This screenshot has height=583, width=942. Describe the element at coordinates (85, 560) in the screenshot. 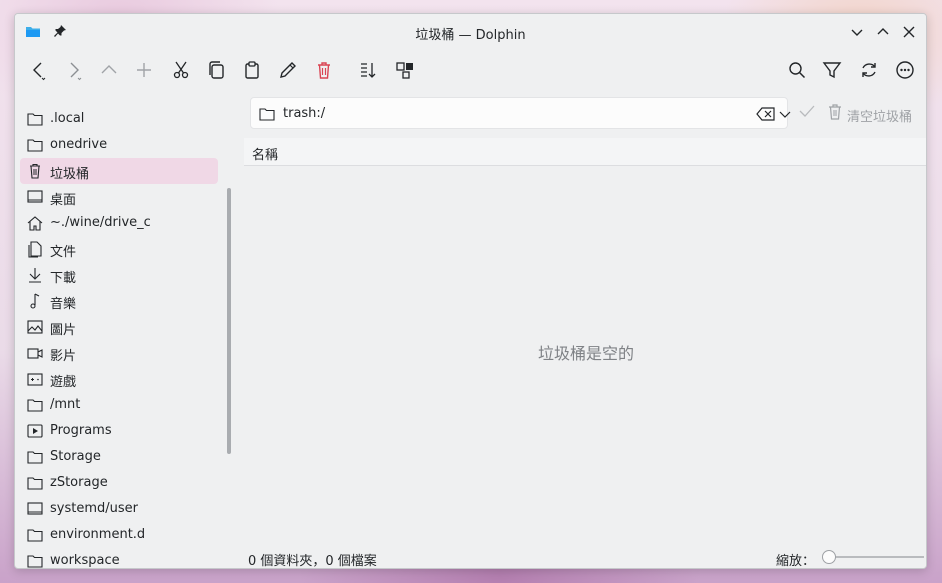

I see `sidebar-item-label: workspace` at that location.